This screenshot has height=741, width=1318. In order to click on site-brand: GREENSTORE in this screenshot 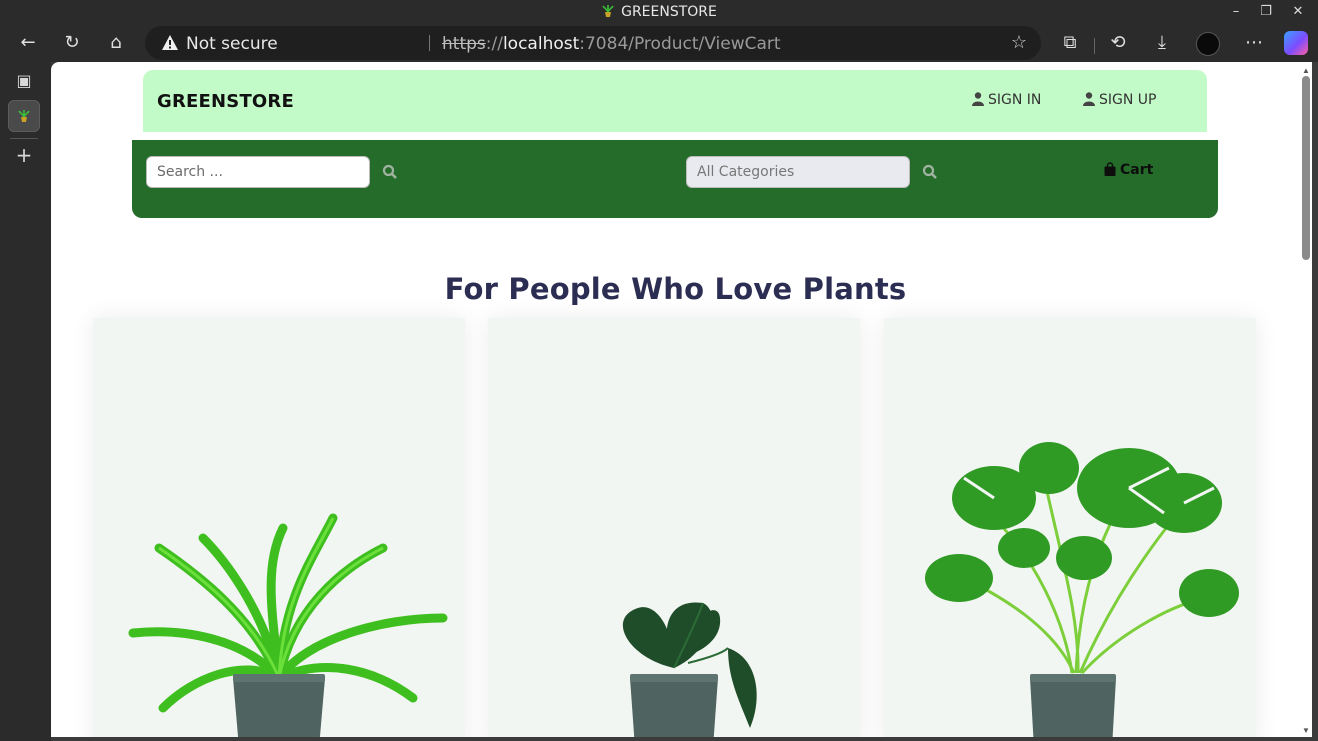, I will do `click(225, 101)`.